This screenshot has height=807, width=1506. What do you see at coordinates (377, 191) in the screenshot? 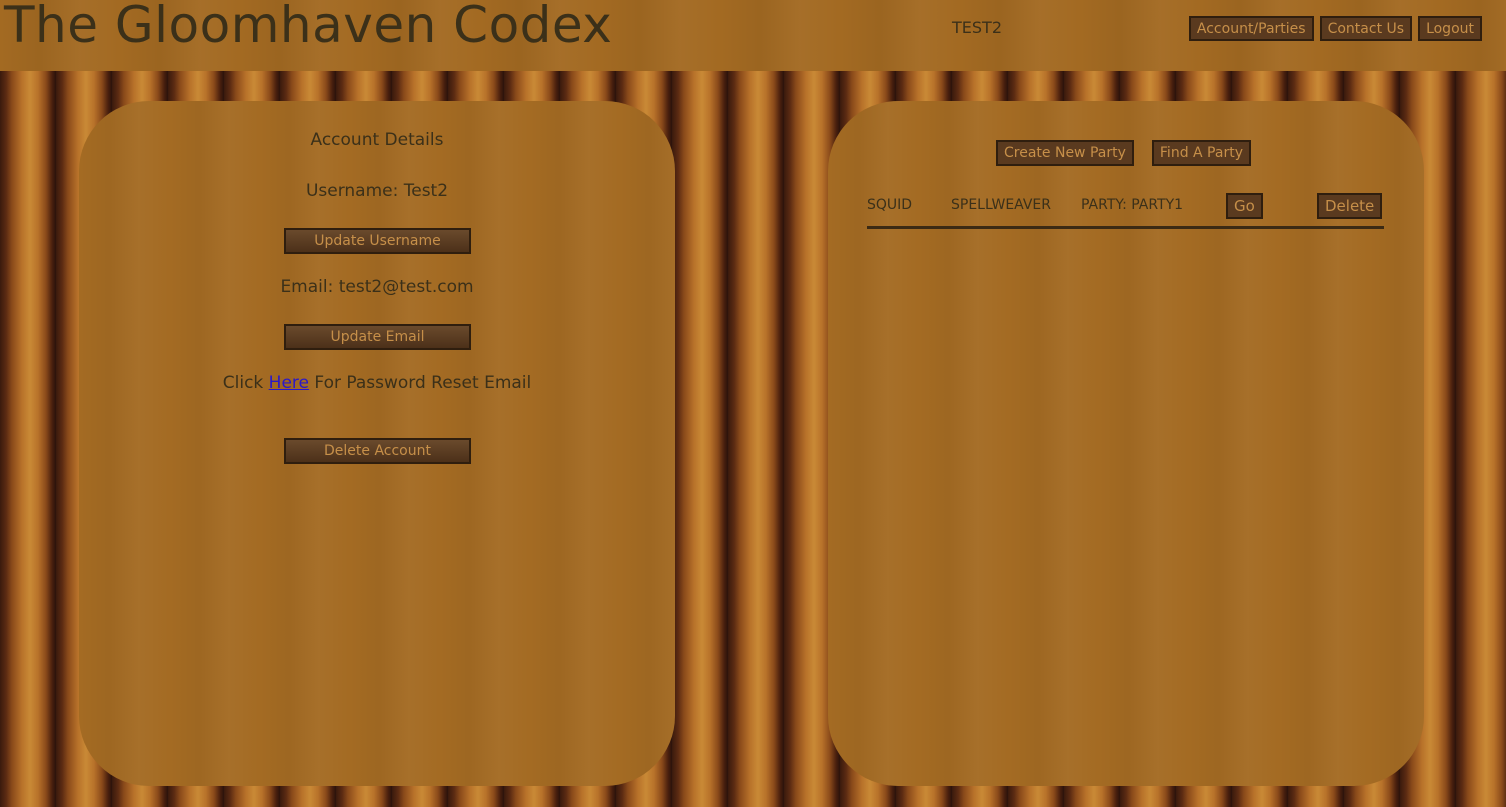
I see `username-display: Username: Test2` at bounding box center [377, 191].